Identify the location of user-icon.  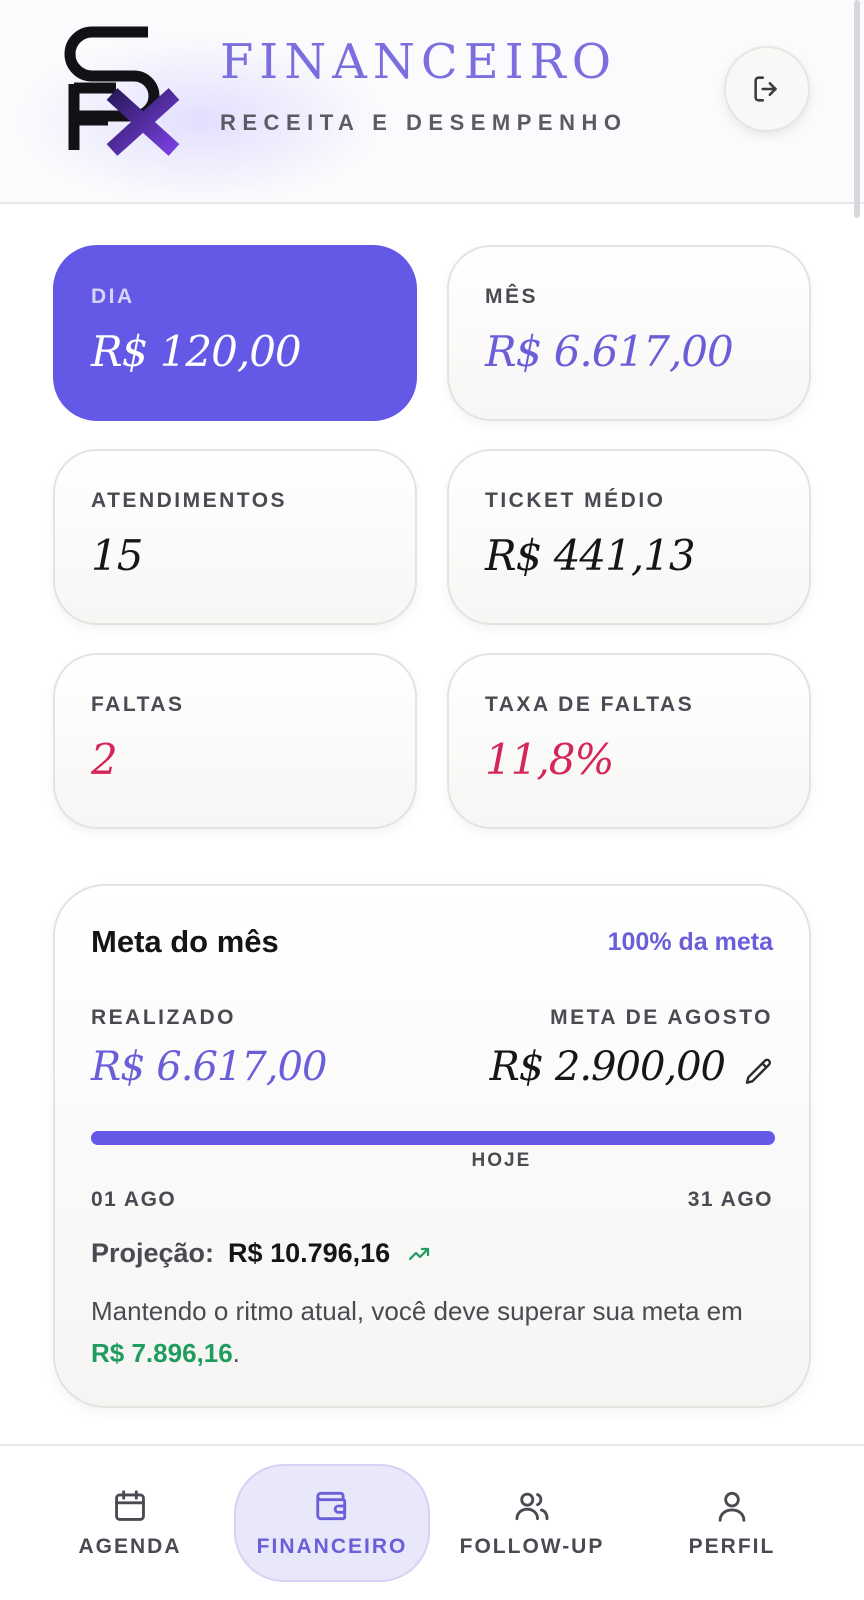
(732, 1506).